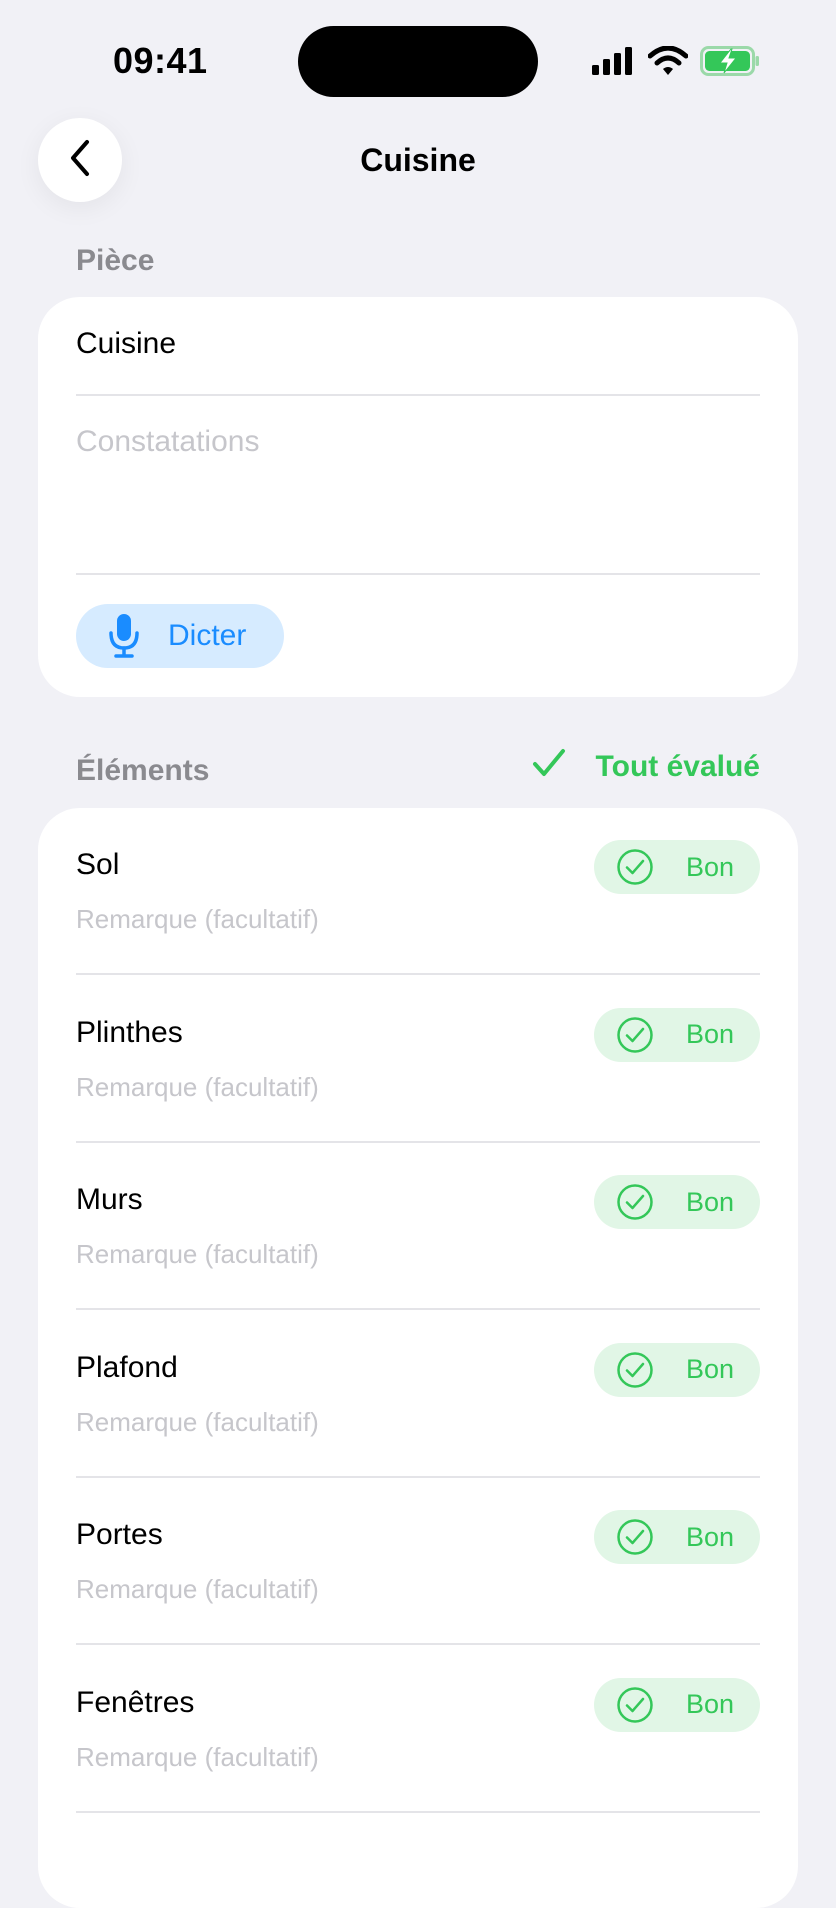 Image resolution: width=836 pixels, height=1908 pixels. Describe the element at coordinates (109, 1199) in the screenshot. I see `element-name: Murs` at that location.